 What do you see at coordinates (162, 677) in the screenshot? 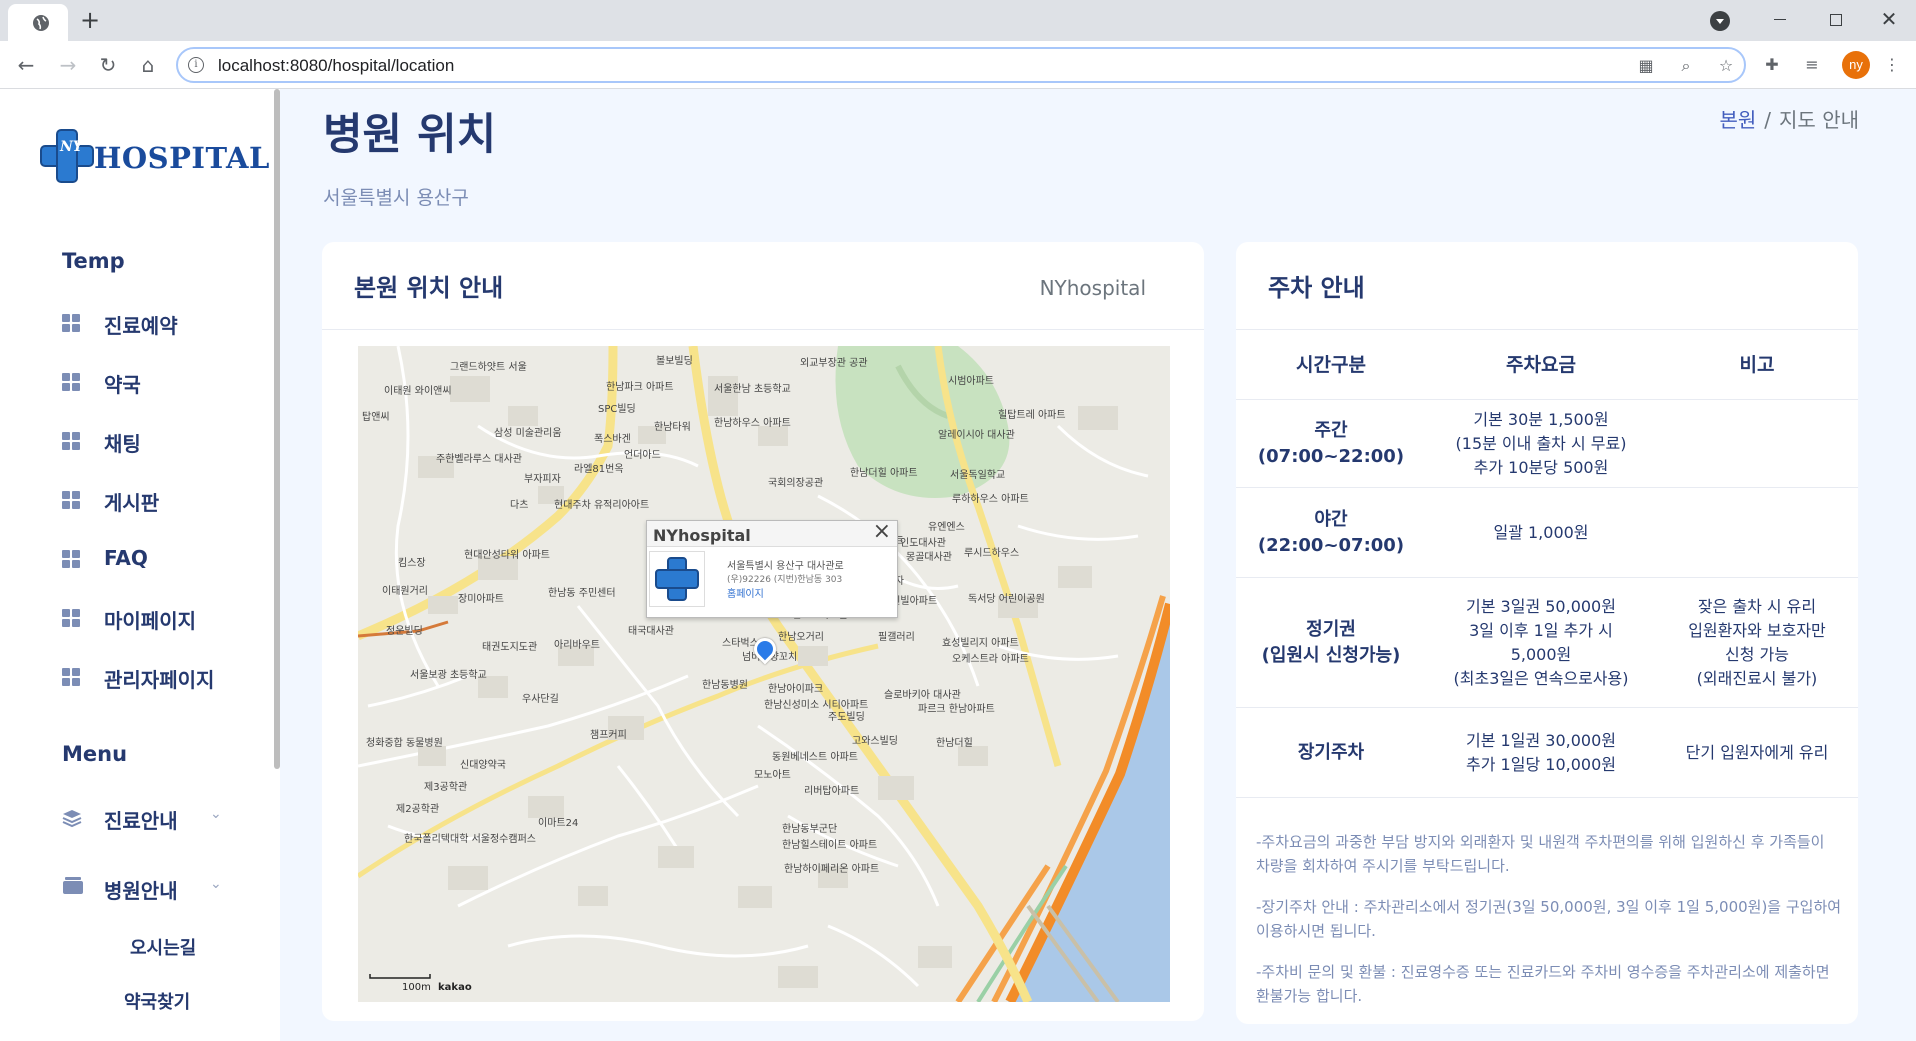
I see `sidebar-item-admin: 관리자페이지` at bounding box center [162, 677].